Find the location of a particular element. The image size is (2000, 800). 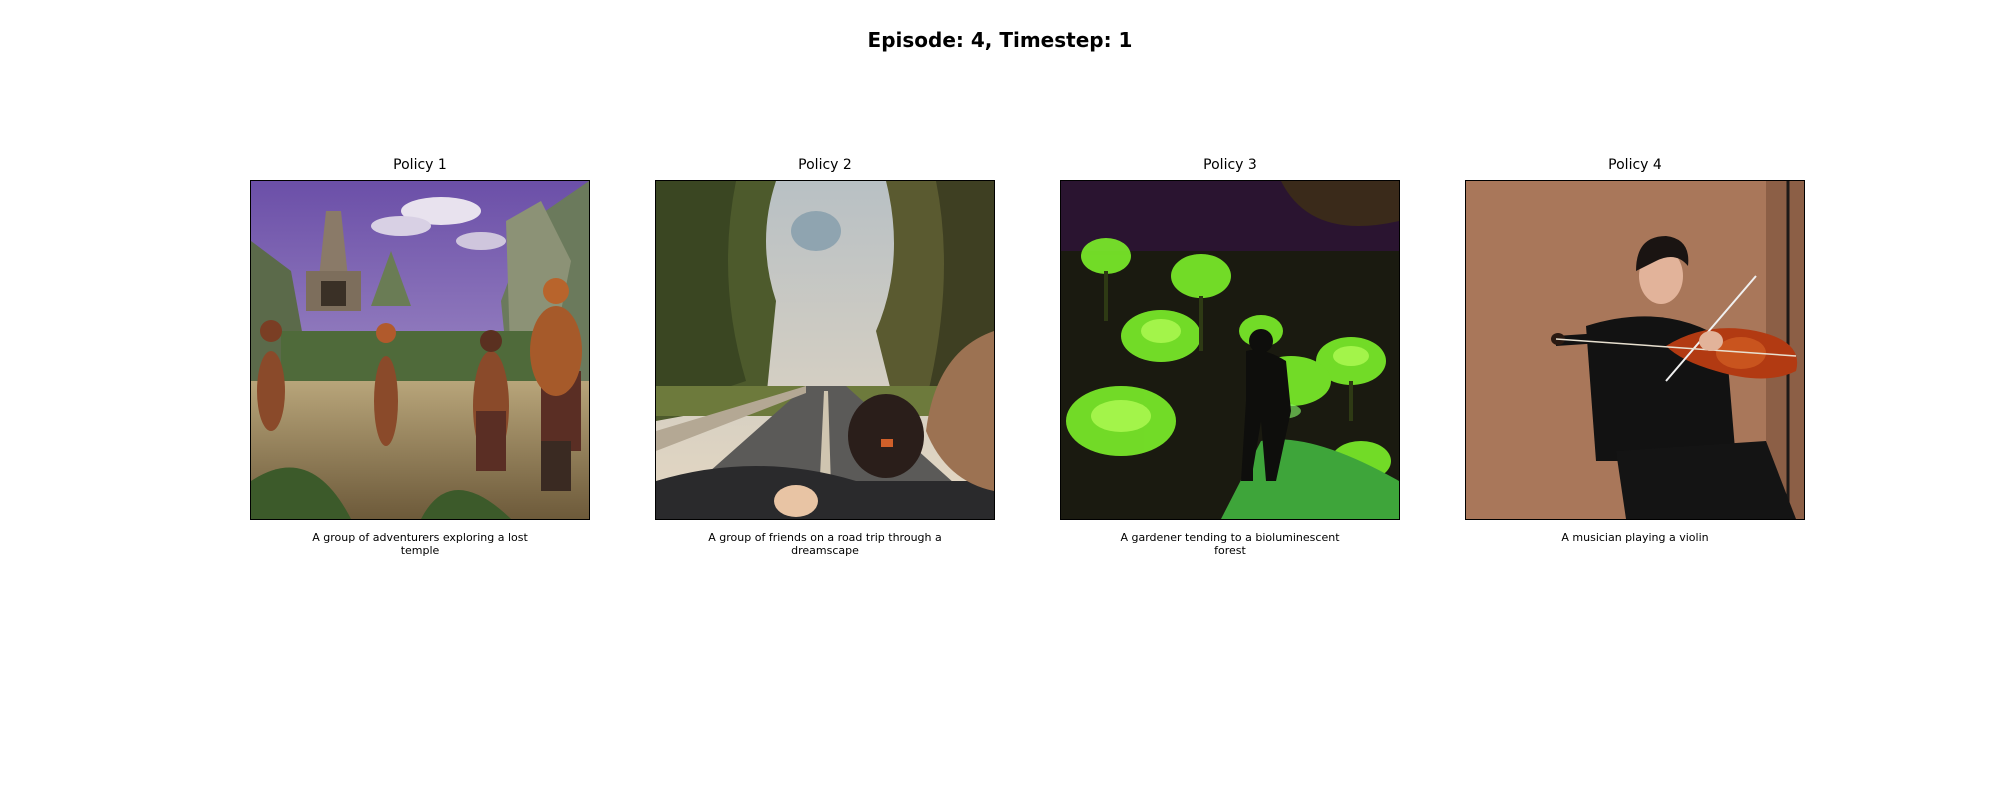

panel-title: Policy 3 is located at coordinates (1230, 165).